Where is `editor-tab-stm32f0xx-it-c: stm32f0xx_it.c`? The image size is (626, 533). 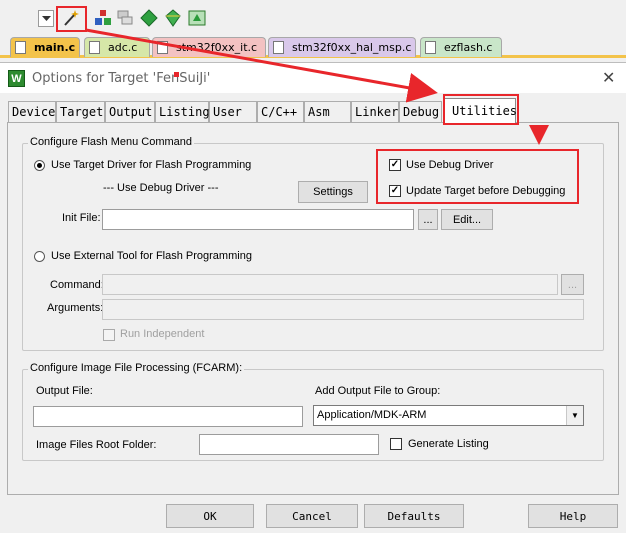 editor-tab-stm32f0xx-it-c: stm32f0xx_it.c is located at coordinates (209, 47).